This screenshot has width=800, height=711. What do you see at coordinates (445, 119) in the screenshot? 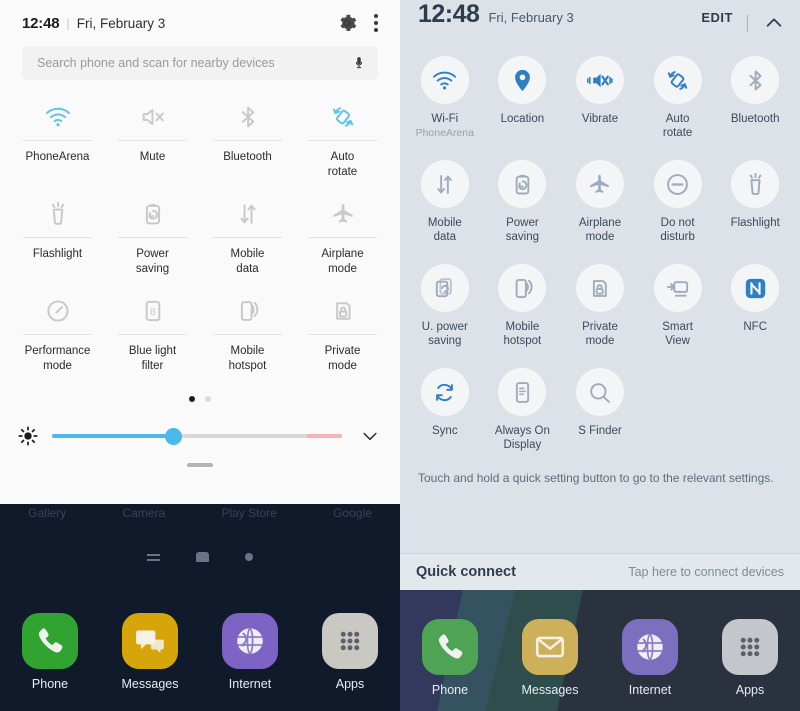
I see `right-toggle-label: Wi-Fi` at bounding box center [445, 119].